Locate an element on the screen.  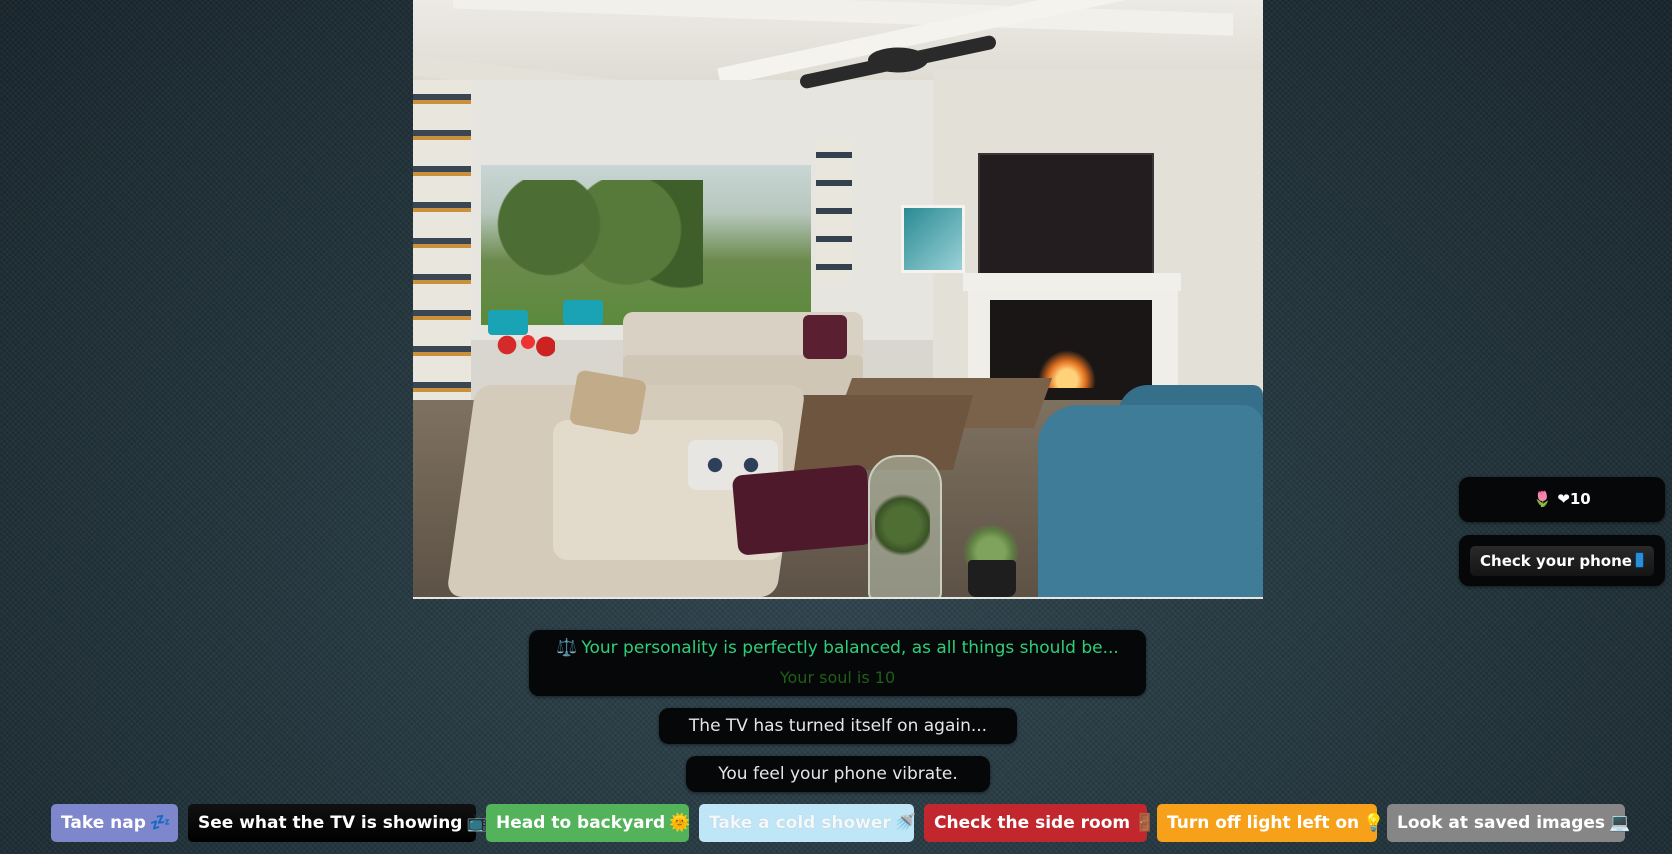
see-tv-button: See what the TV is showing 📺 is located at coordinates (338, 823).